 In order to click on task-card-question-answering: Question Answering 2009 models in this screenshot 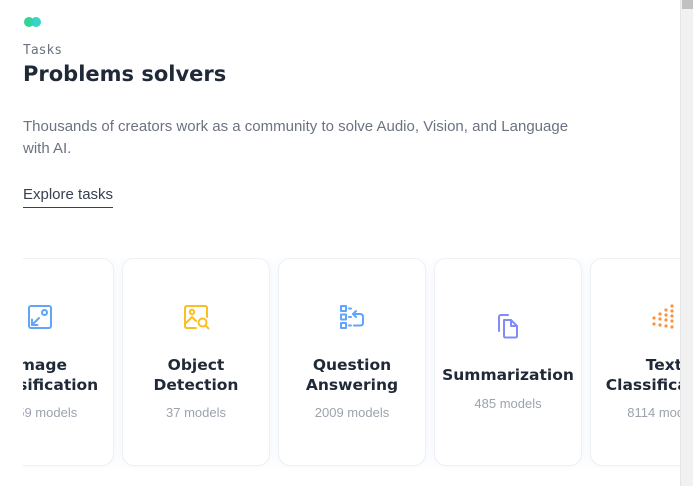, I will do `click(352, 362)`.